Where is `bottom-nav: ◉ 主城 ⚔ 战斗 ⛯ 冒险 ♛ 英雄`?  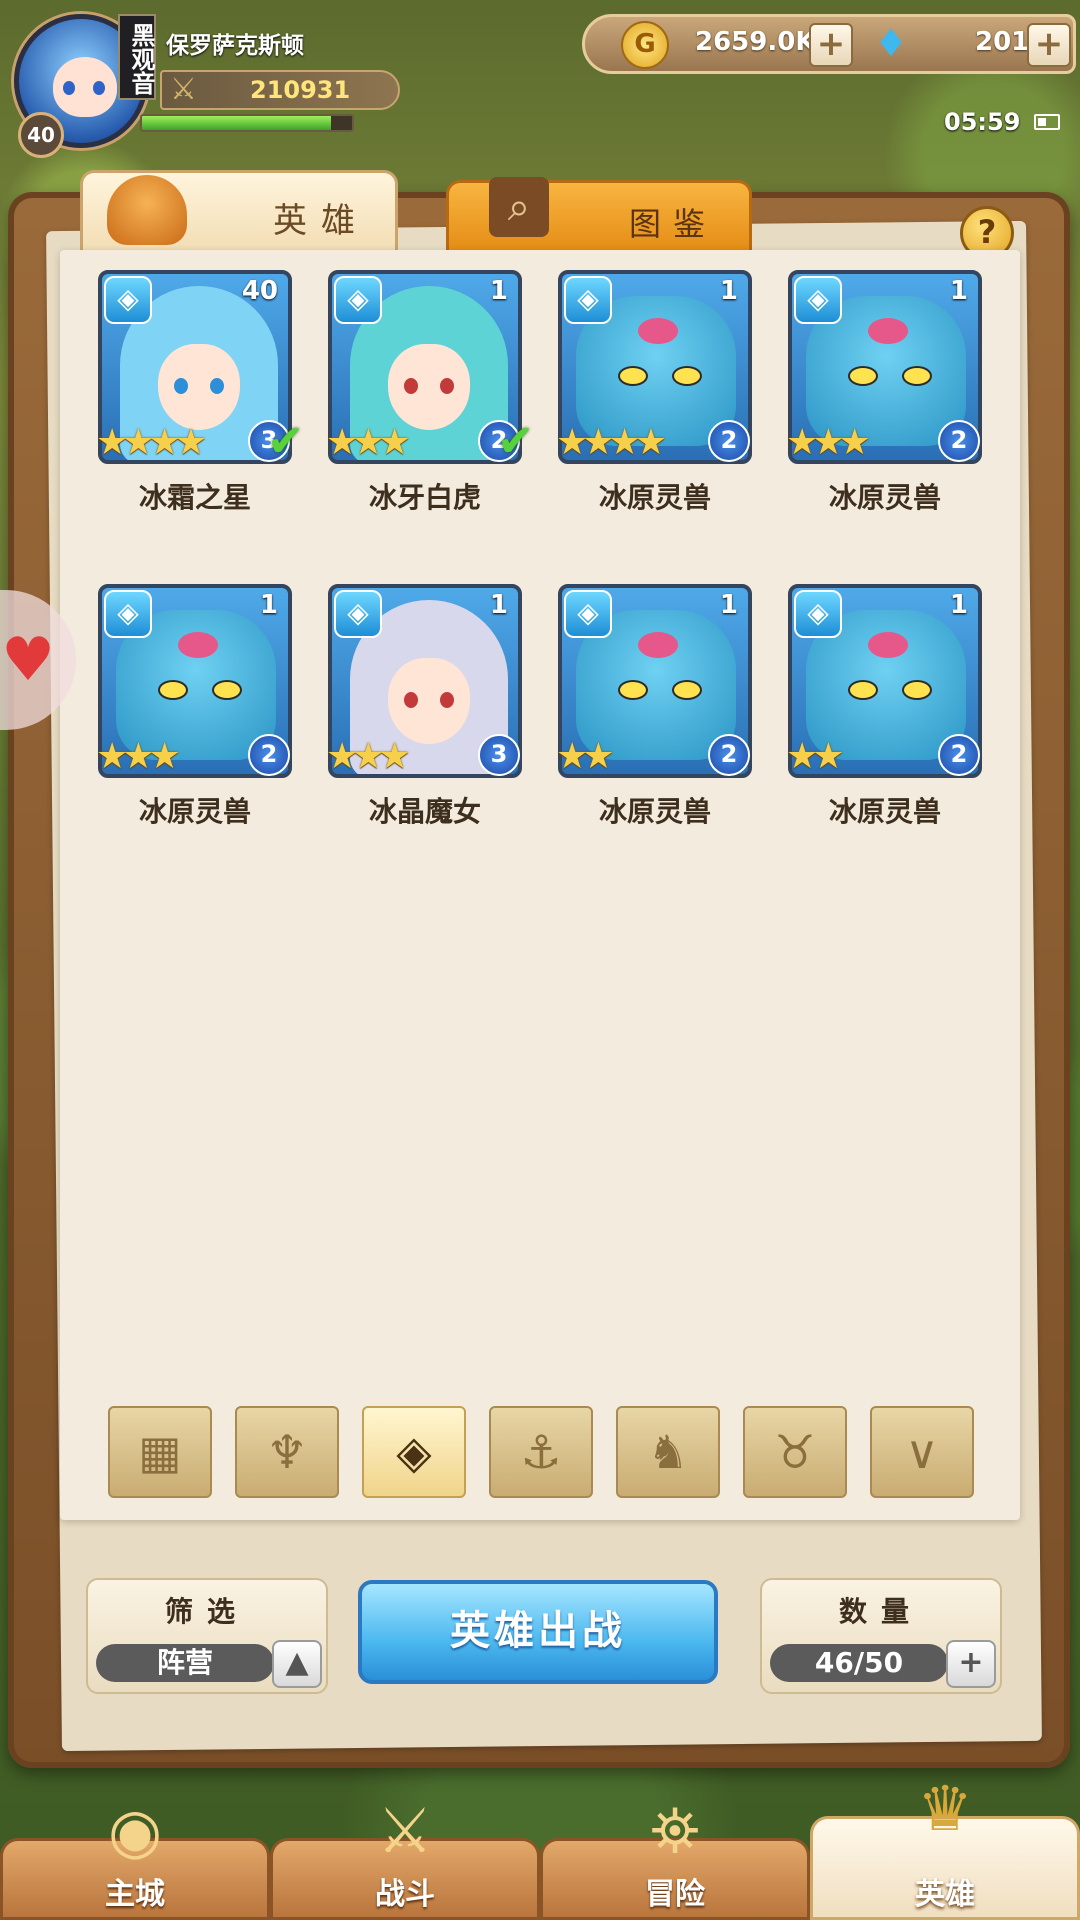 bottom-nav: ◉ 主城 ⚔ 战斗 ⛯ 冒险 ♛ 英雄 is located at coordinates (540, 1846).